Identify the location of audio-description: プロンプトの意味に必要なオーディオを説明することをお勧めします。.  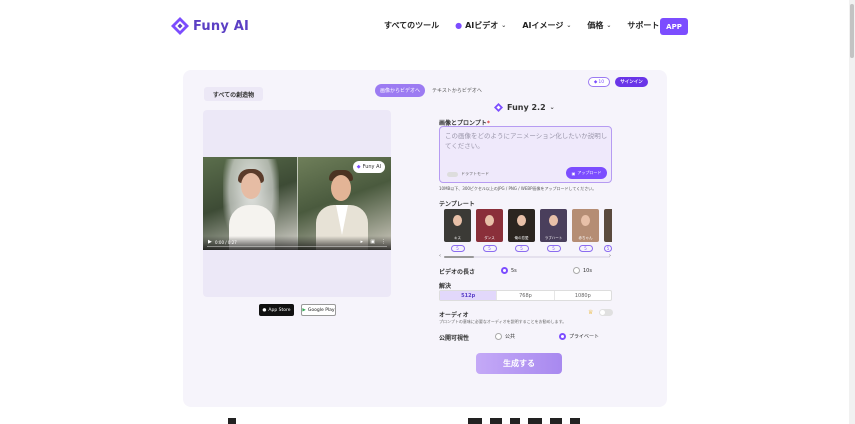
(503, 321).